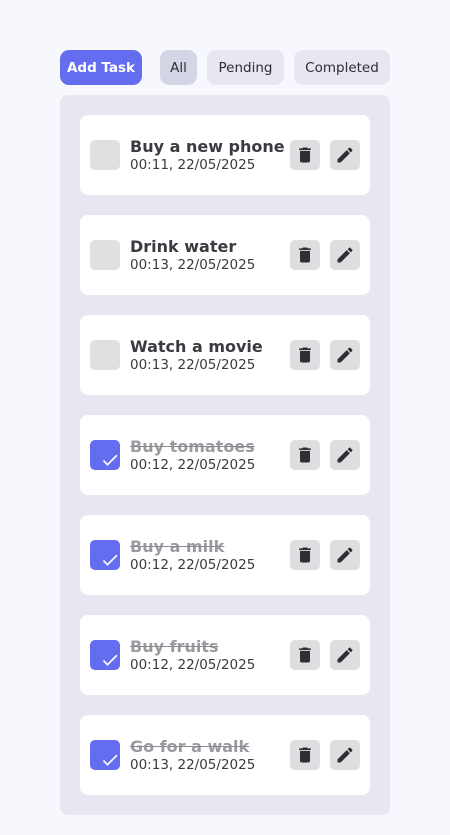  What do you see at coordinates (245, 67) in the screenshot?
I see `filter-pending-button: Pending` at bounding box center [245, 67].